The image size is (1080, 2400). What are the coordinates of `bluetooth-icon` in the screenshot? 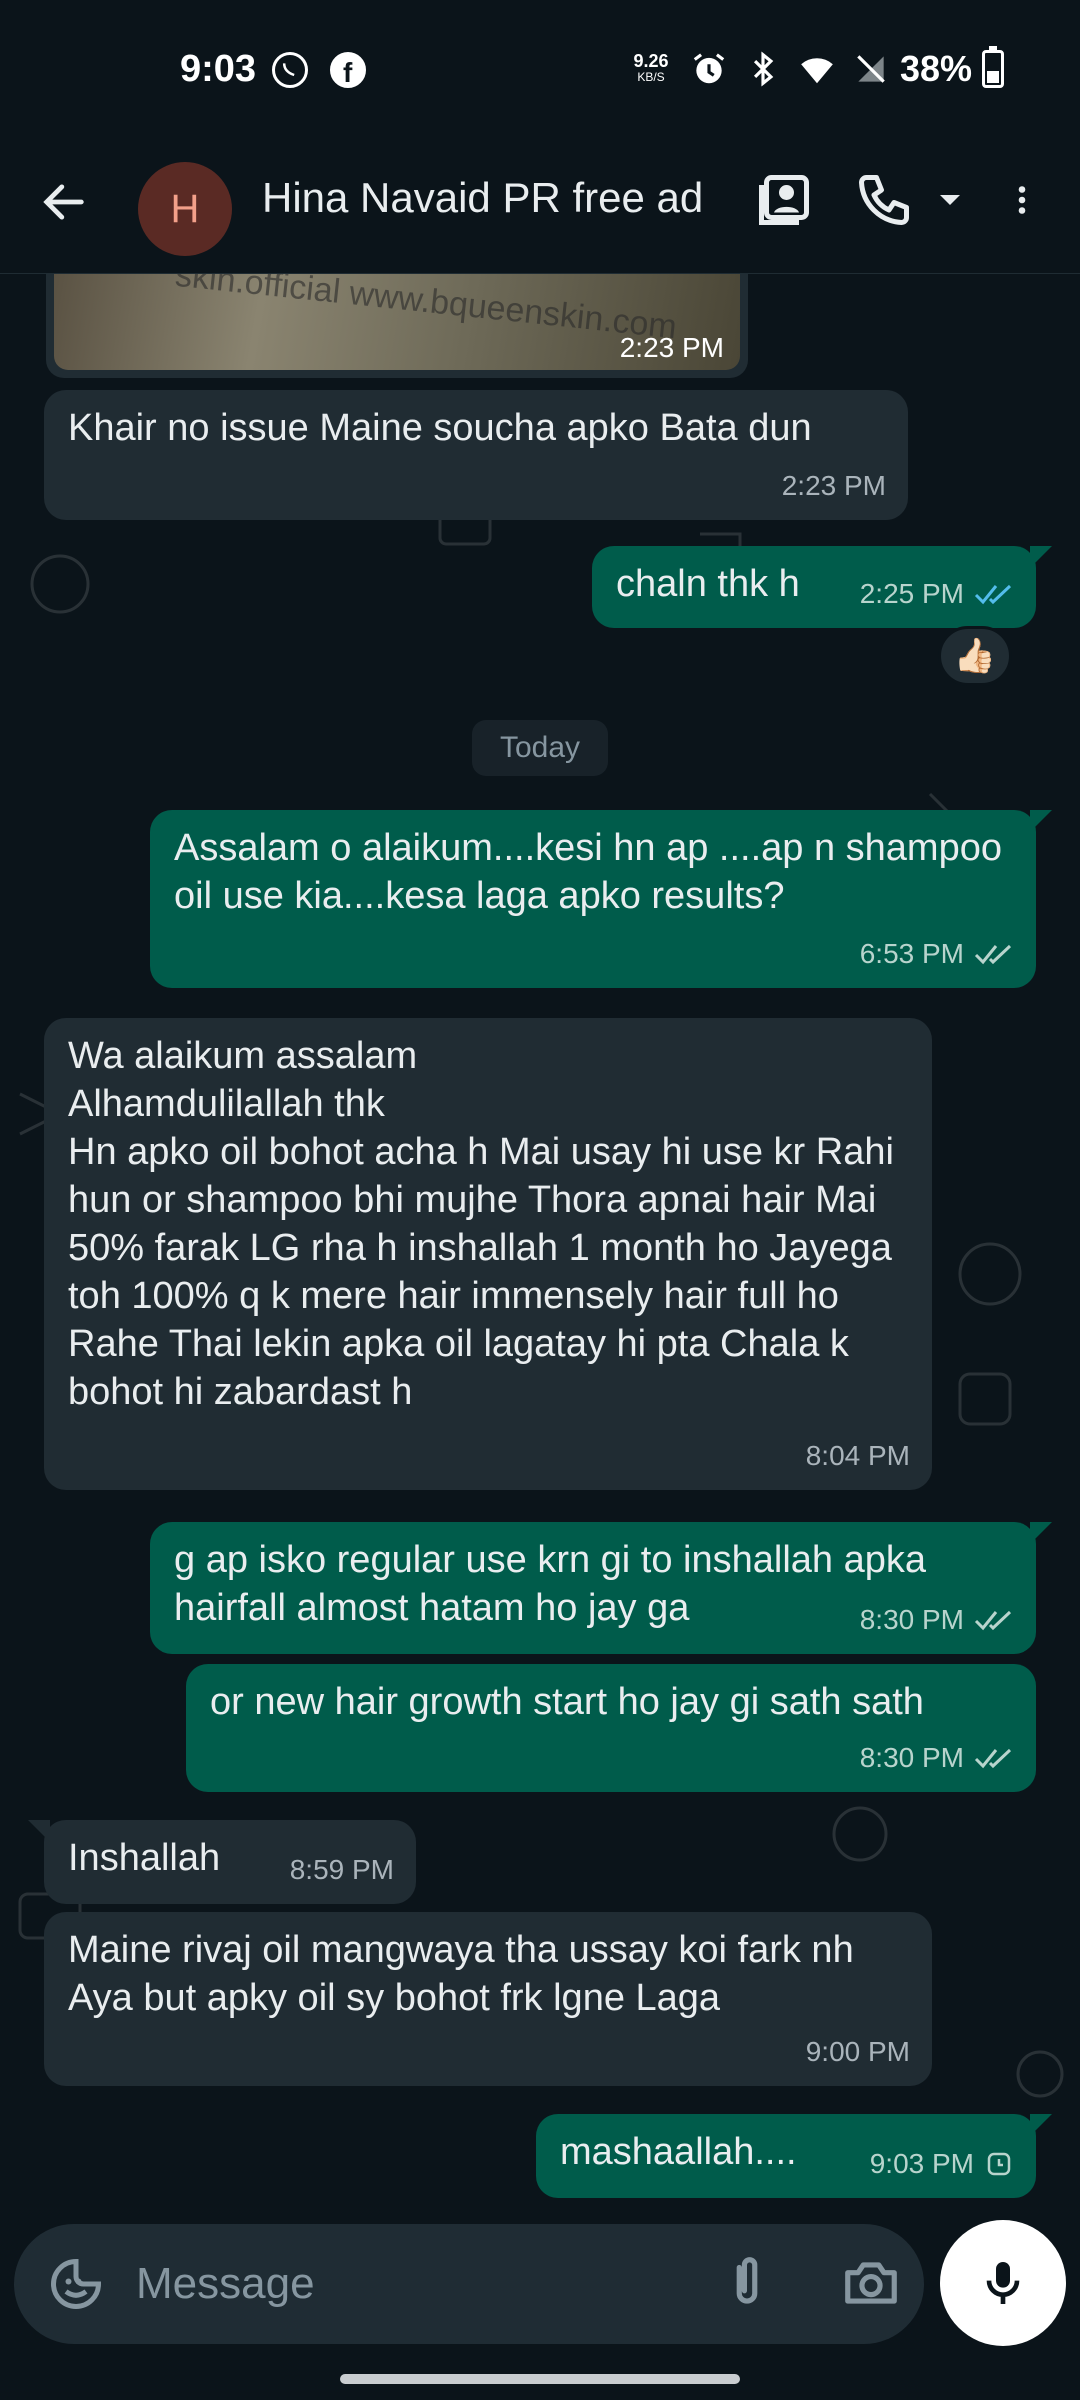 It's located at (763, 69).